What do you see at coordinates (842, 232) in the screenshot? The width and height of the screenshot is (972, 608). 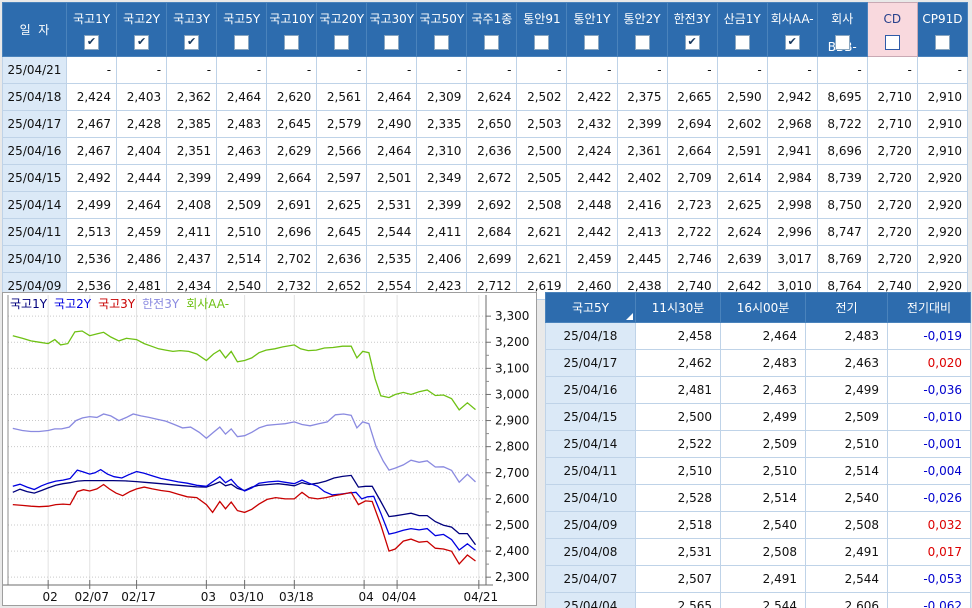 I see `value-cell: 8,747` at bounding box center [842, 232].